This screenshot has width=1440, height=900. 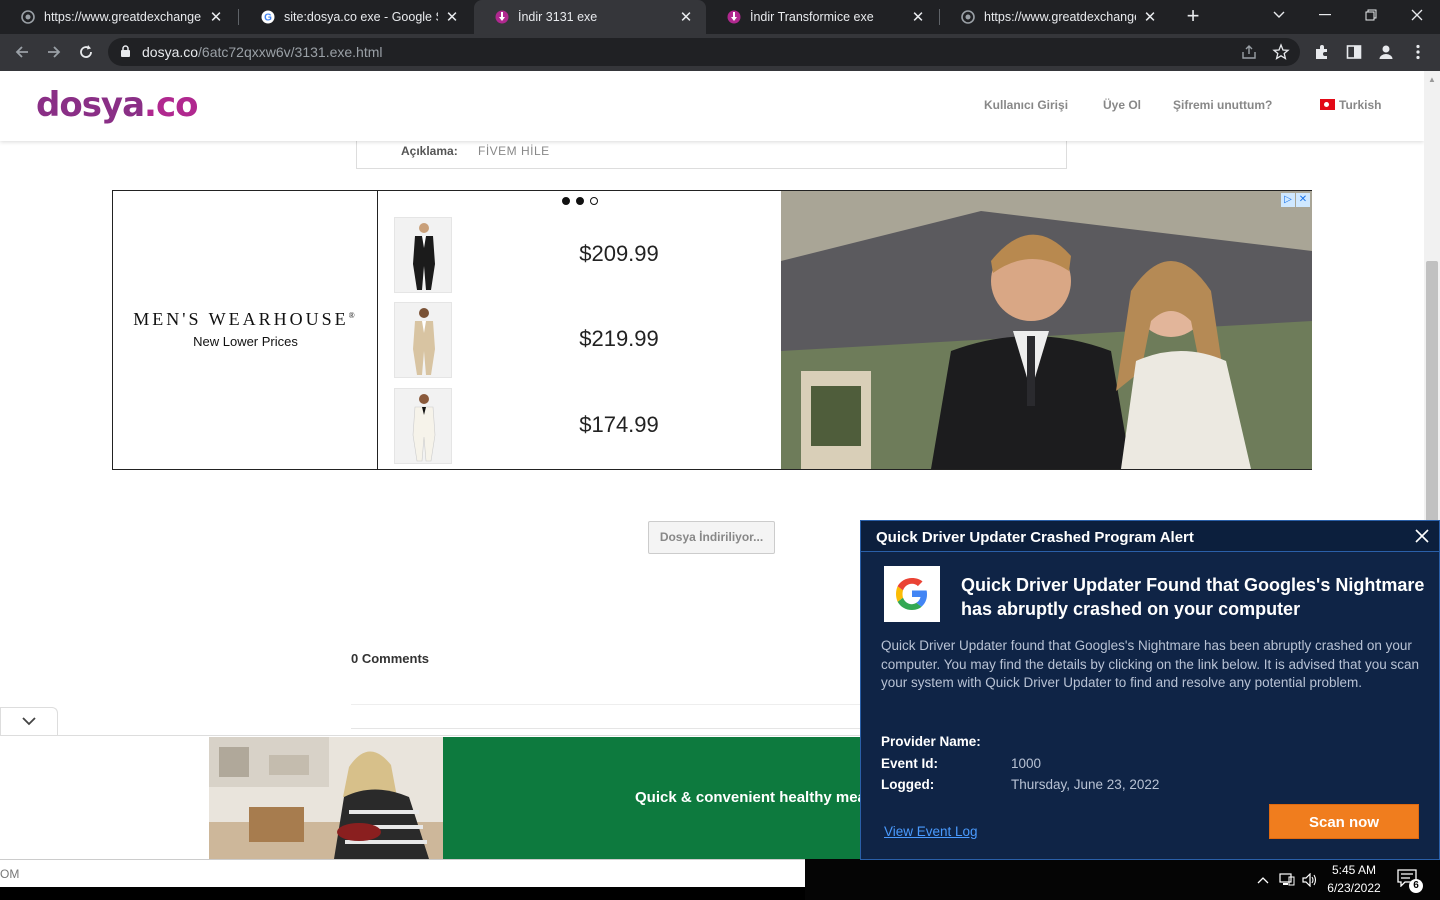 What do you see at coordinates (1417, 15) in the screenshot?
I see `close-window-button` at bounding box center [1417, 15].